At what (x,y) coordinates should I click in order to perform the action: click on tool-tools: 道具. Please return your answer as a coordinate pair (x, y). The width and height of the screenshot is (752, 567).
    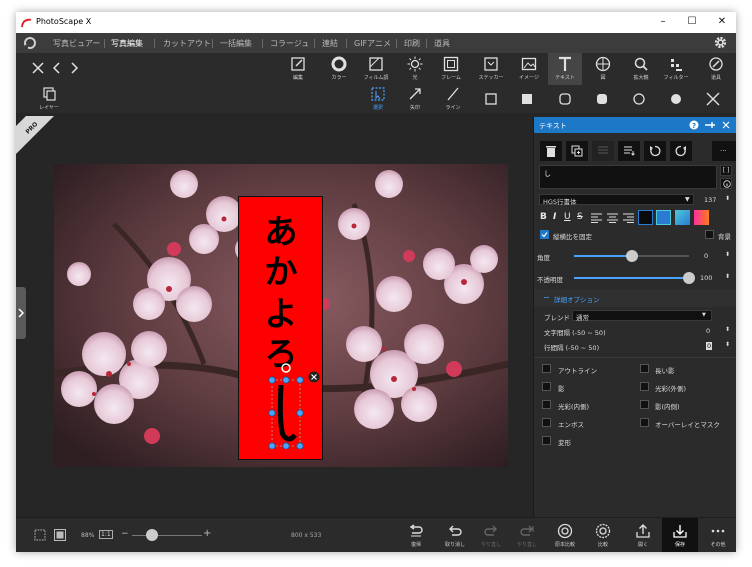
    Looking at the image, I should click on (716, 69).